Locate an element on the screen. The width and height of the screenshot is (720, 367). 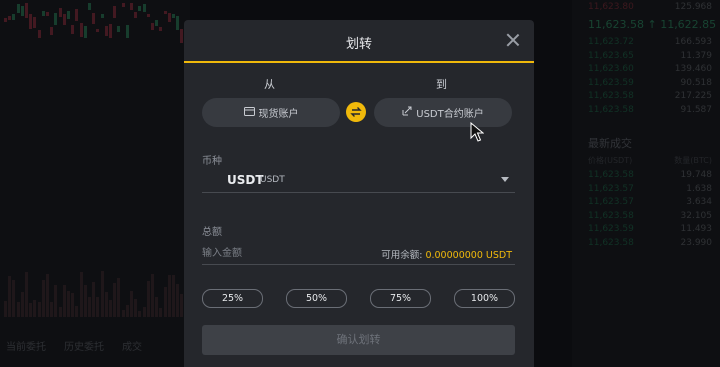
available-balance: 可用余额: 0.00000000 USDT is located at coordinates (446, 254).